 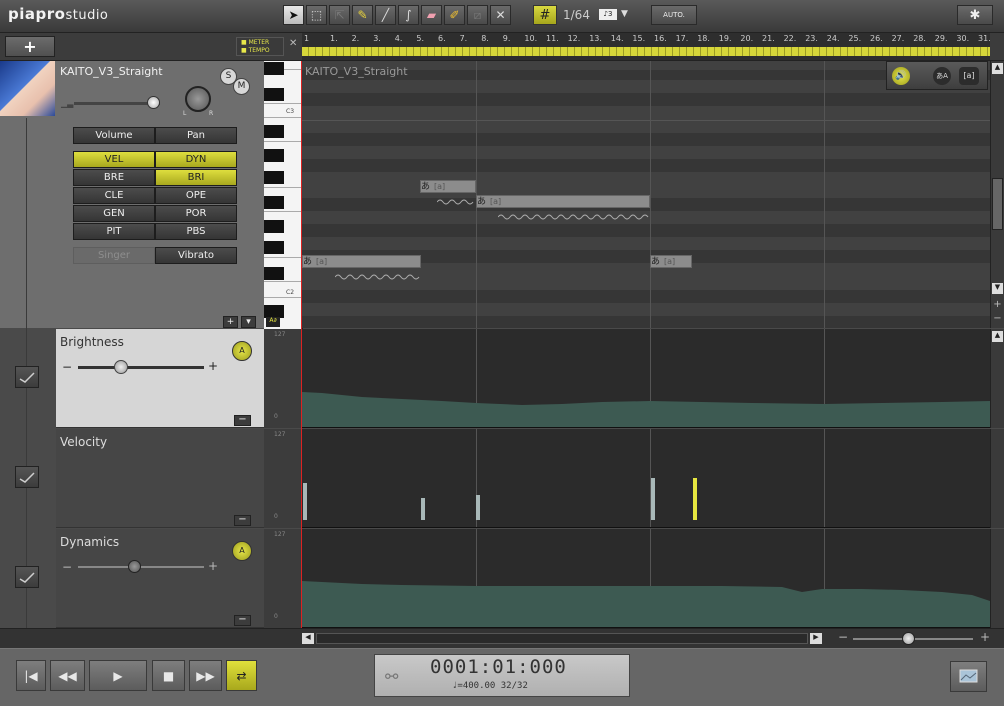 What do you see at coordinates (196, 255) in the screenshot?
I see `vibrato-button: Vibrato` at bounding box center [196, 255].